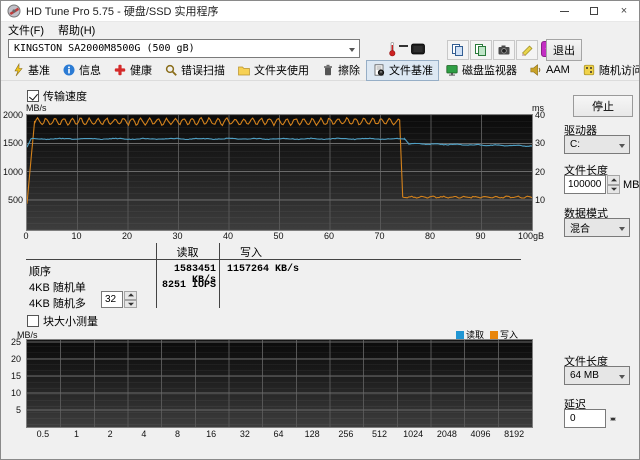 The width and height of the screenshot is (640, 460). What do you see at coordinates (244, 71) in the screenshot?
I see `folder-icon` at bounding box center [244, 71].